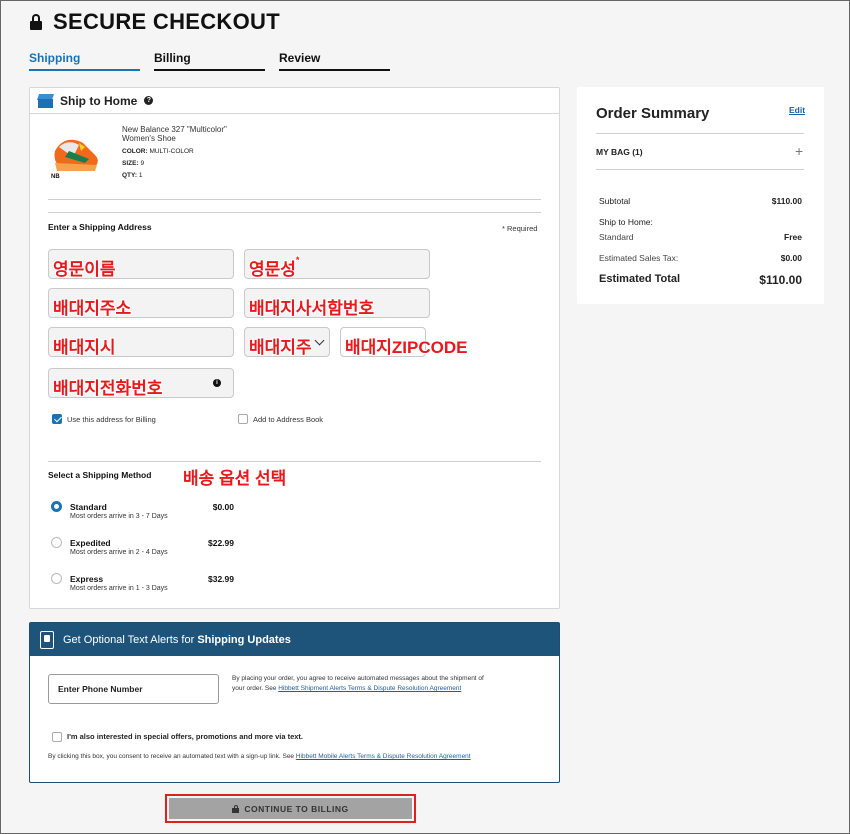  Describe the element at coordinates (619, 152) in the screenshot. I see `my-bag-toggle: MY BAG (1)` at that location.